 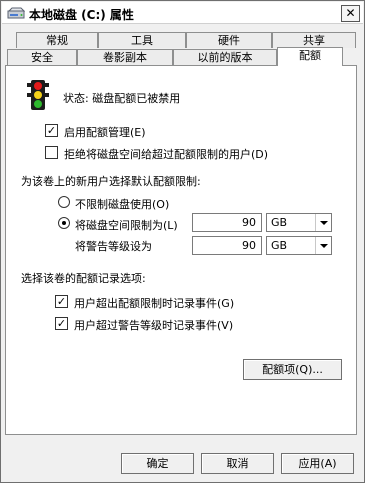 I want to click on tab-previous-versions: 以前的版本, so click(x=225, y=57).